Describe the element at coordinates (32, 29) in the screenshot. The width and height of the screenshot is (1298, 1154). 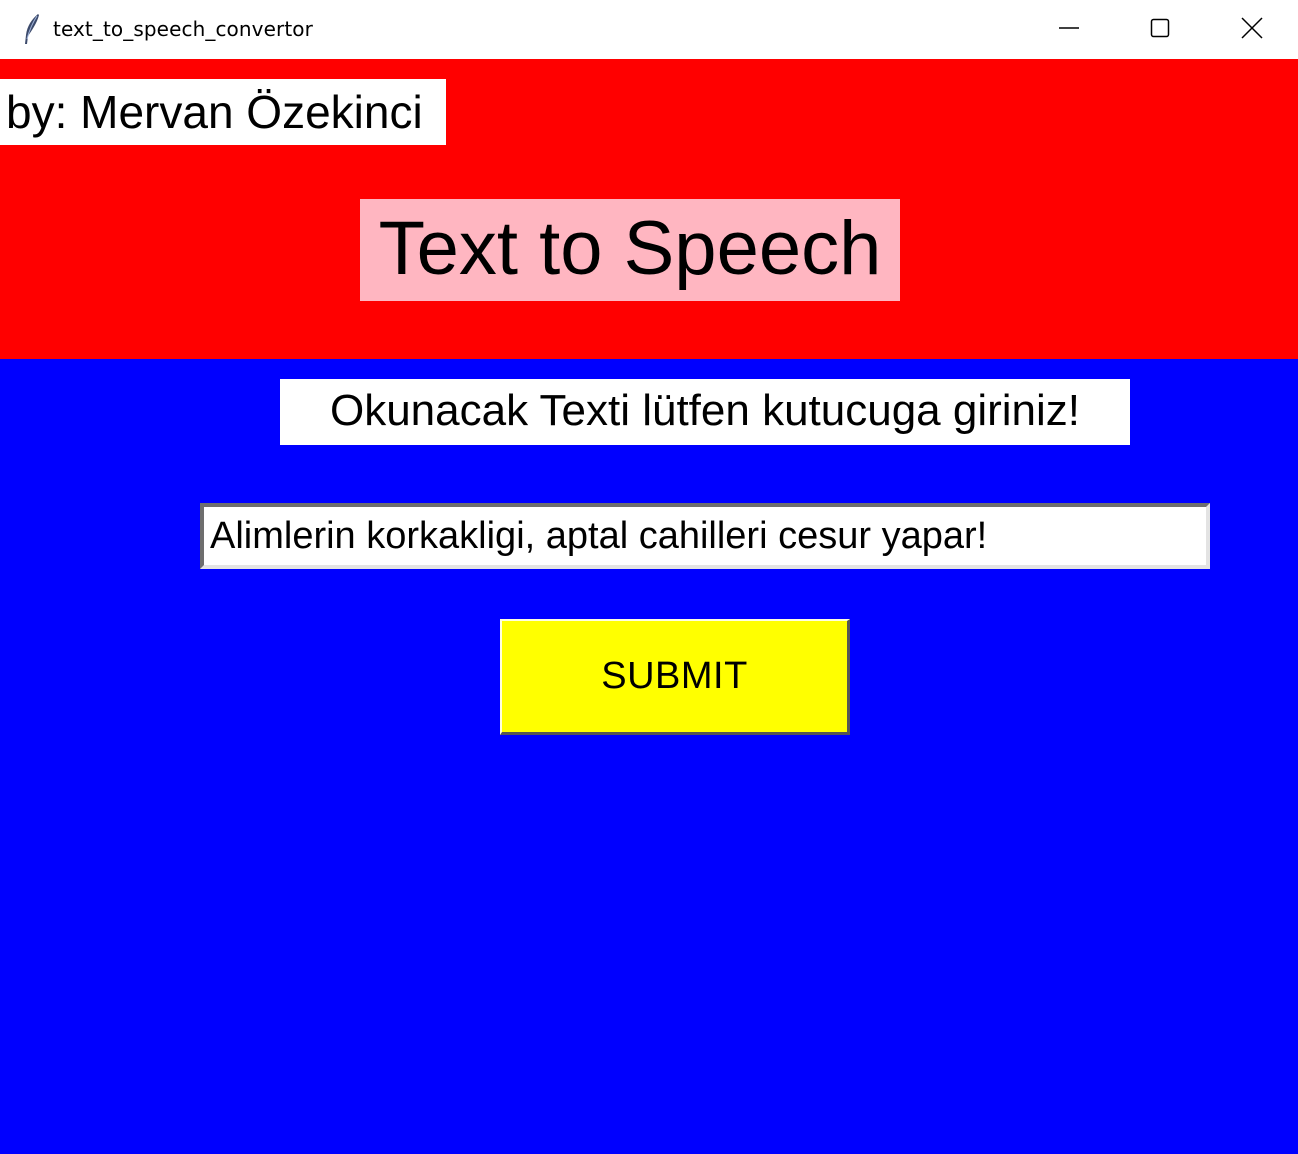
I see `feather-icon` at that location.